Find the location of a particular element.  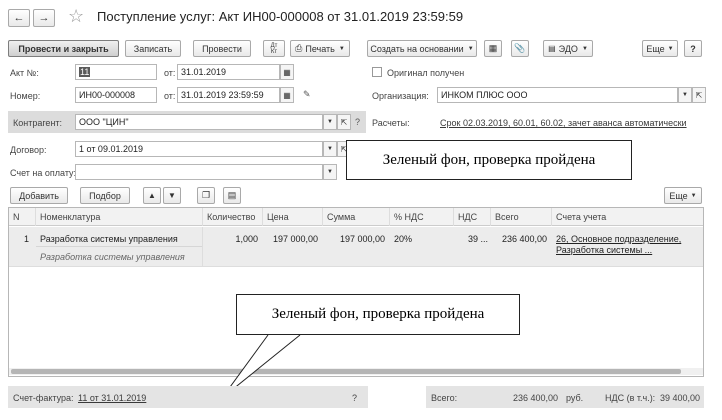

total-label: Всего: is located at coordinates (444, 398).